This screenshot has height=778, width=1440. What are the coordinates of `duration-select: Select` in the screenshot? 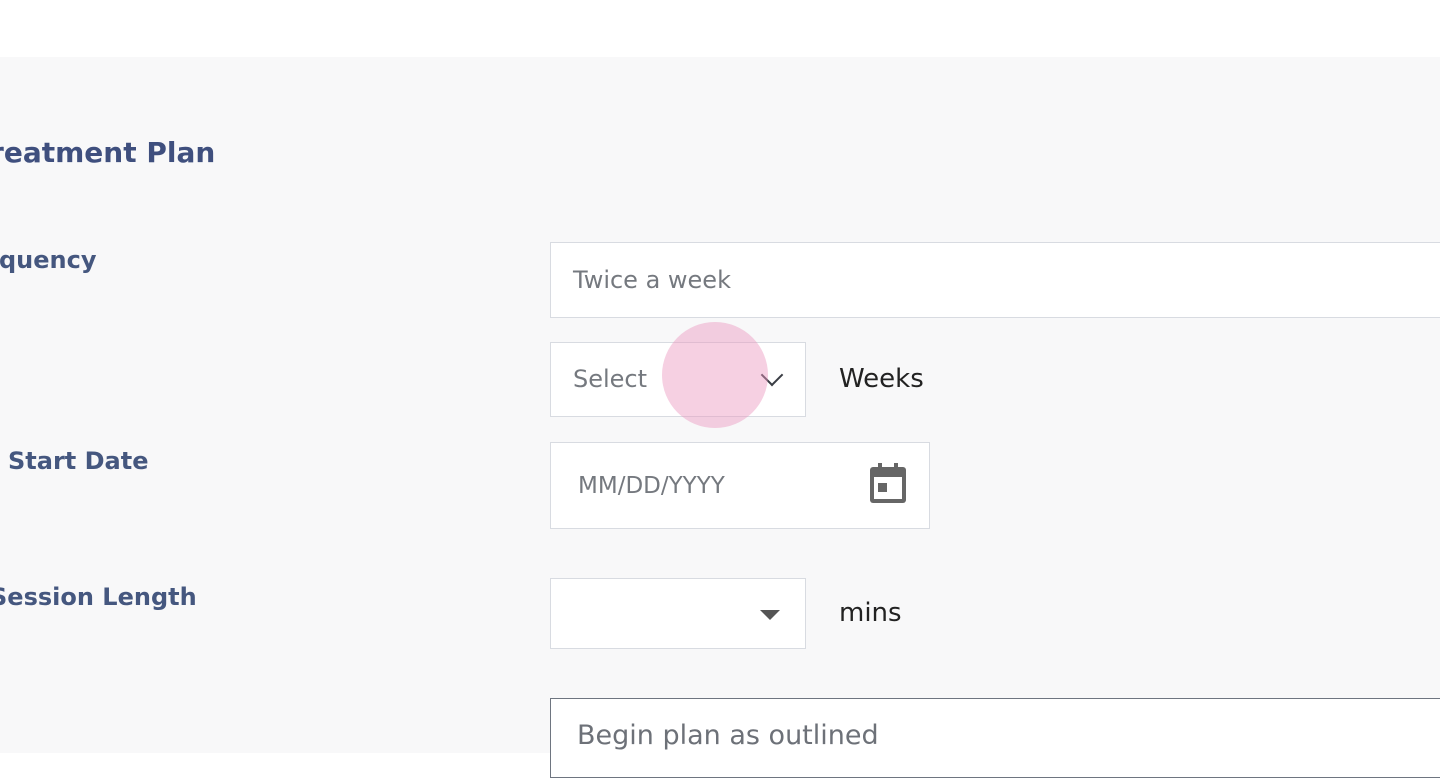 It's located at (678, 379).